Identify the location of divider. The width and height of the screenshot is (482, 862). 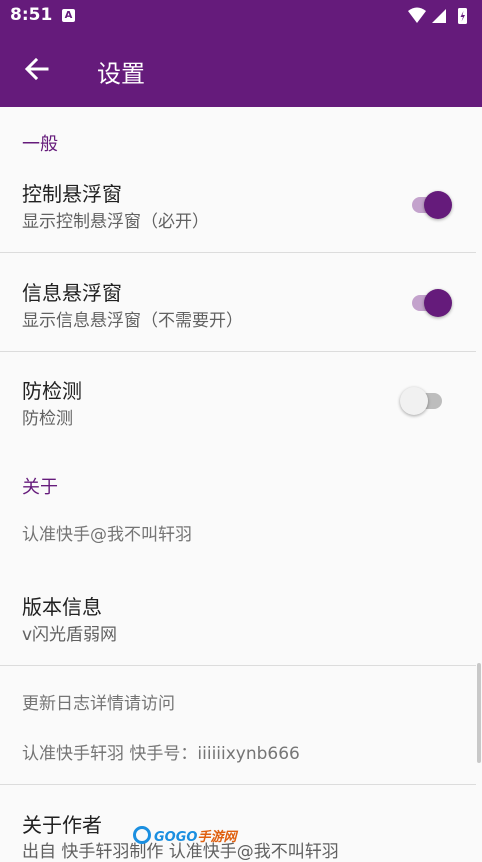
(238, 665).